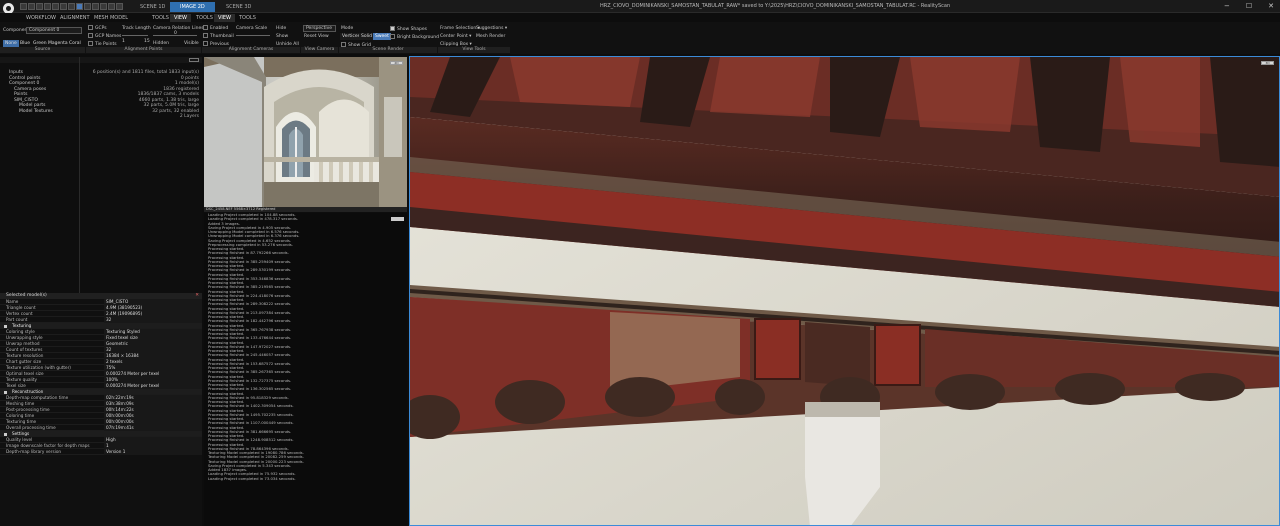 This screenshot has height=526, width=1280. Describe the element at coordinates (101, 111) in the screenshot. I see `tree-item: Model Textures 32 parts, 32 enabled` at that location.